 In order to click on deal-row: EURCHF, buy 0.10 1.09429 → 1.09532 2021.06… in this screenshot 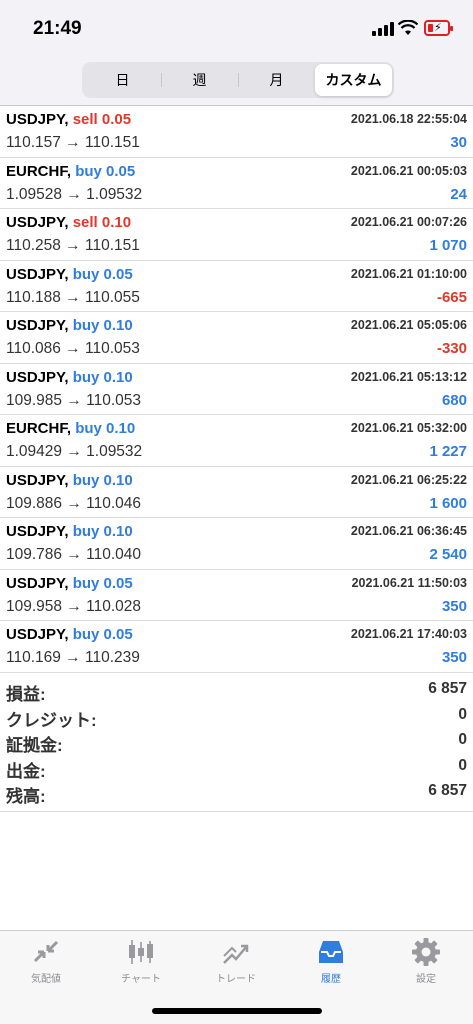, I will do `click(236, 441)`.